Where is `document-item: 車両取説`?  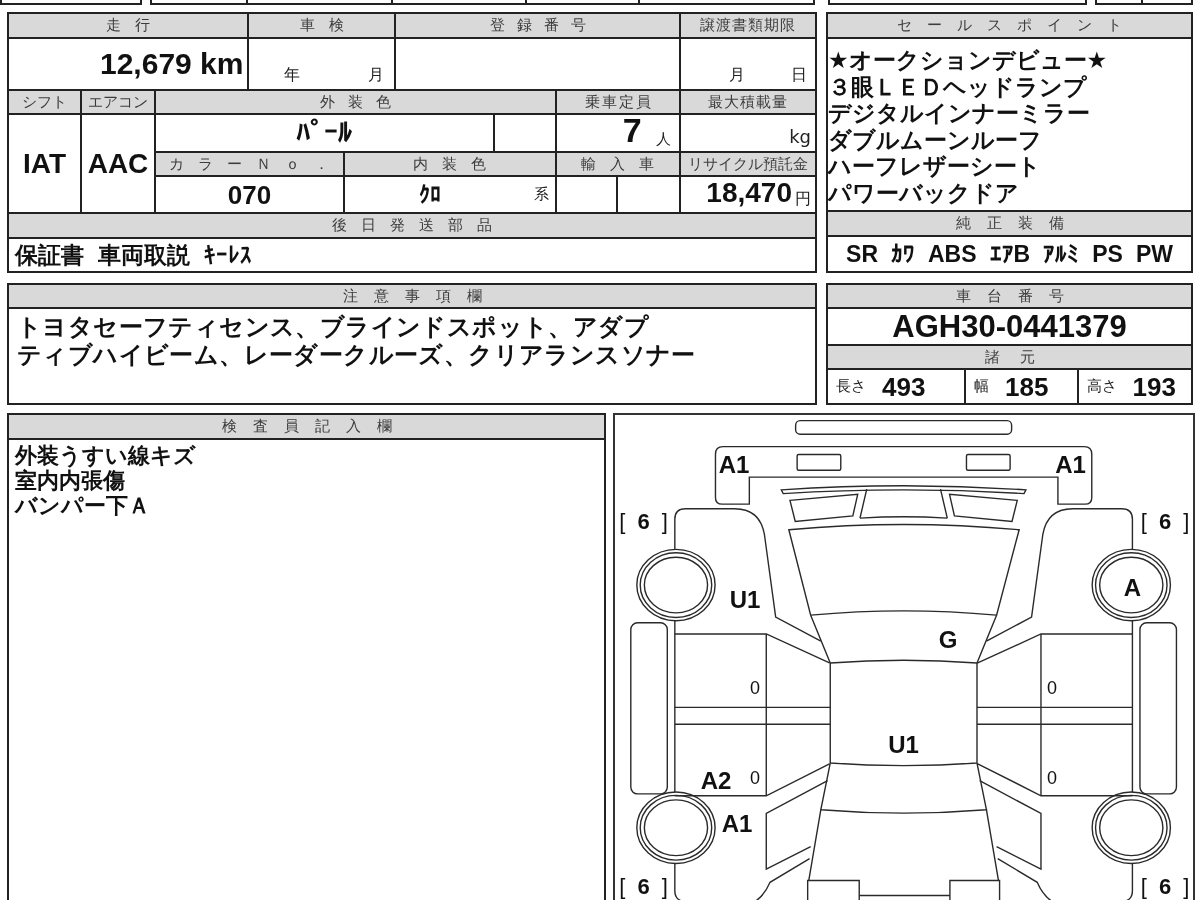
document-item: 車両取説 is located at coordinates (144, 255).